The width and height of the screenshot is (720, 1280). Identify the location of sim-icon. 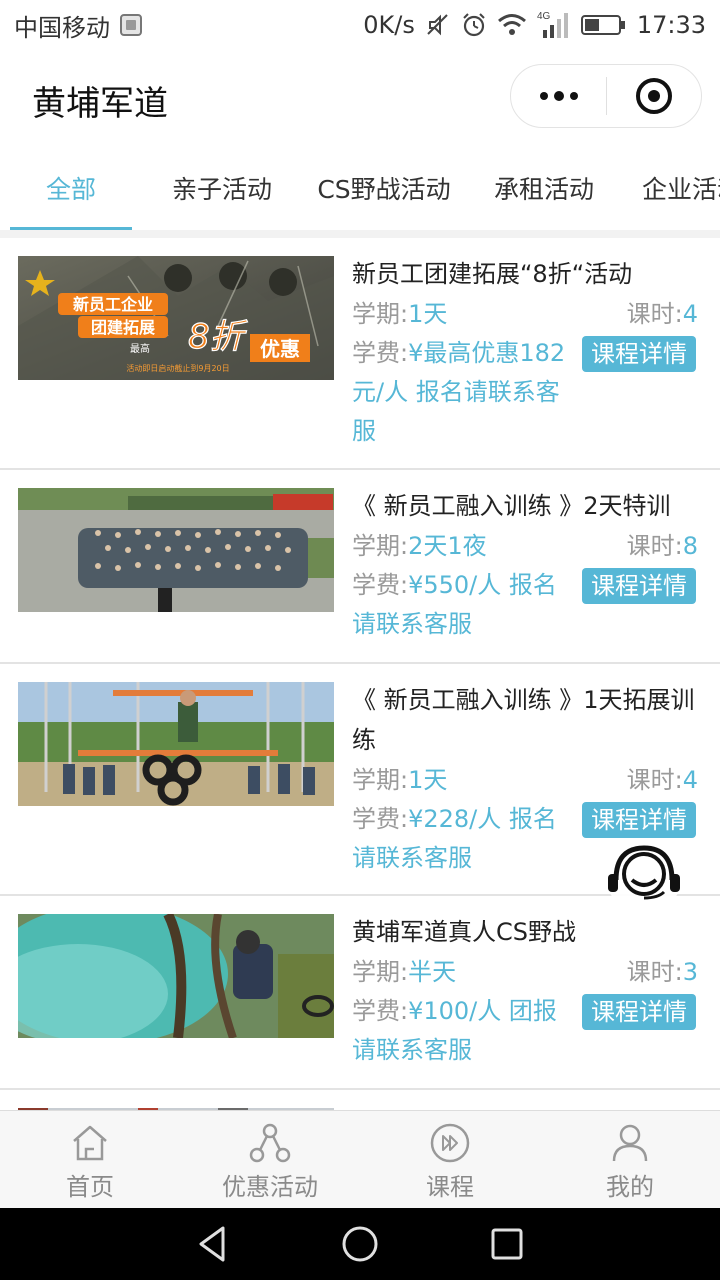
(131, 25).